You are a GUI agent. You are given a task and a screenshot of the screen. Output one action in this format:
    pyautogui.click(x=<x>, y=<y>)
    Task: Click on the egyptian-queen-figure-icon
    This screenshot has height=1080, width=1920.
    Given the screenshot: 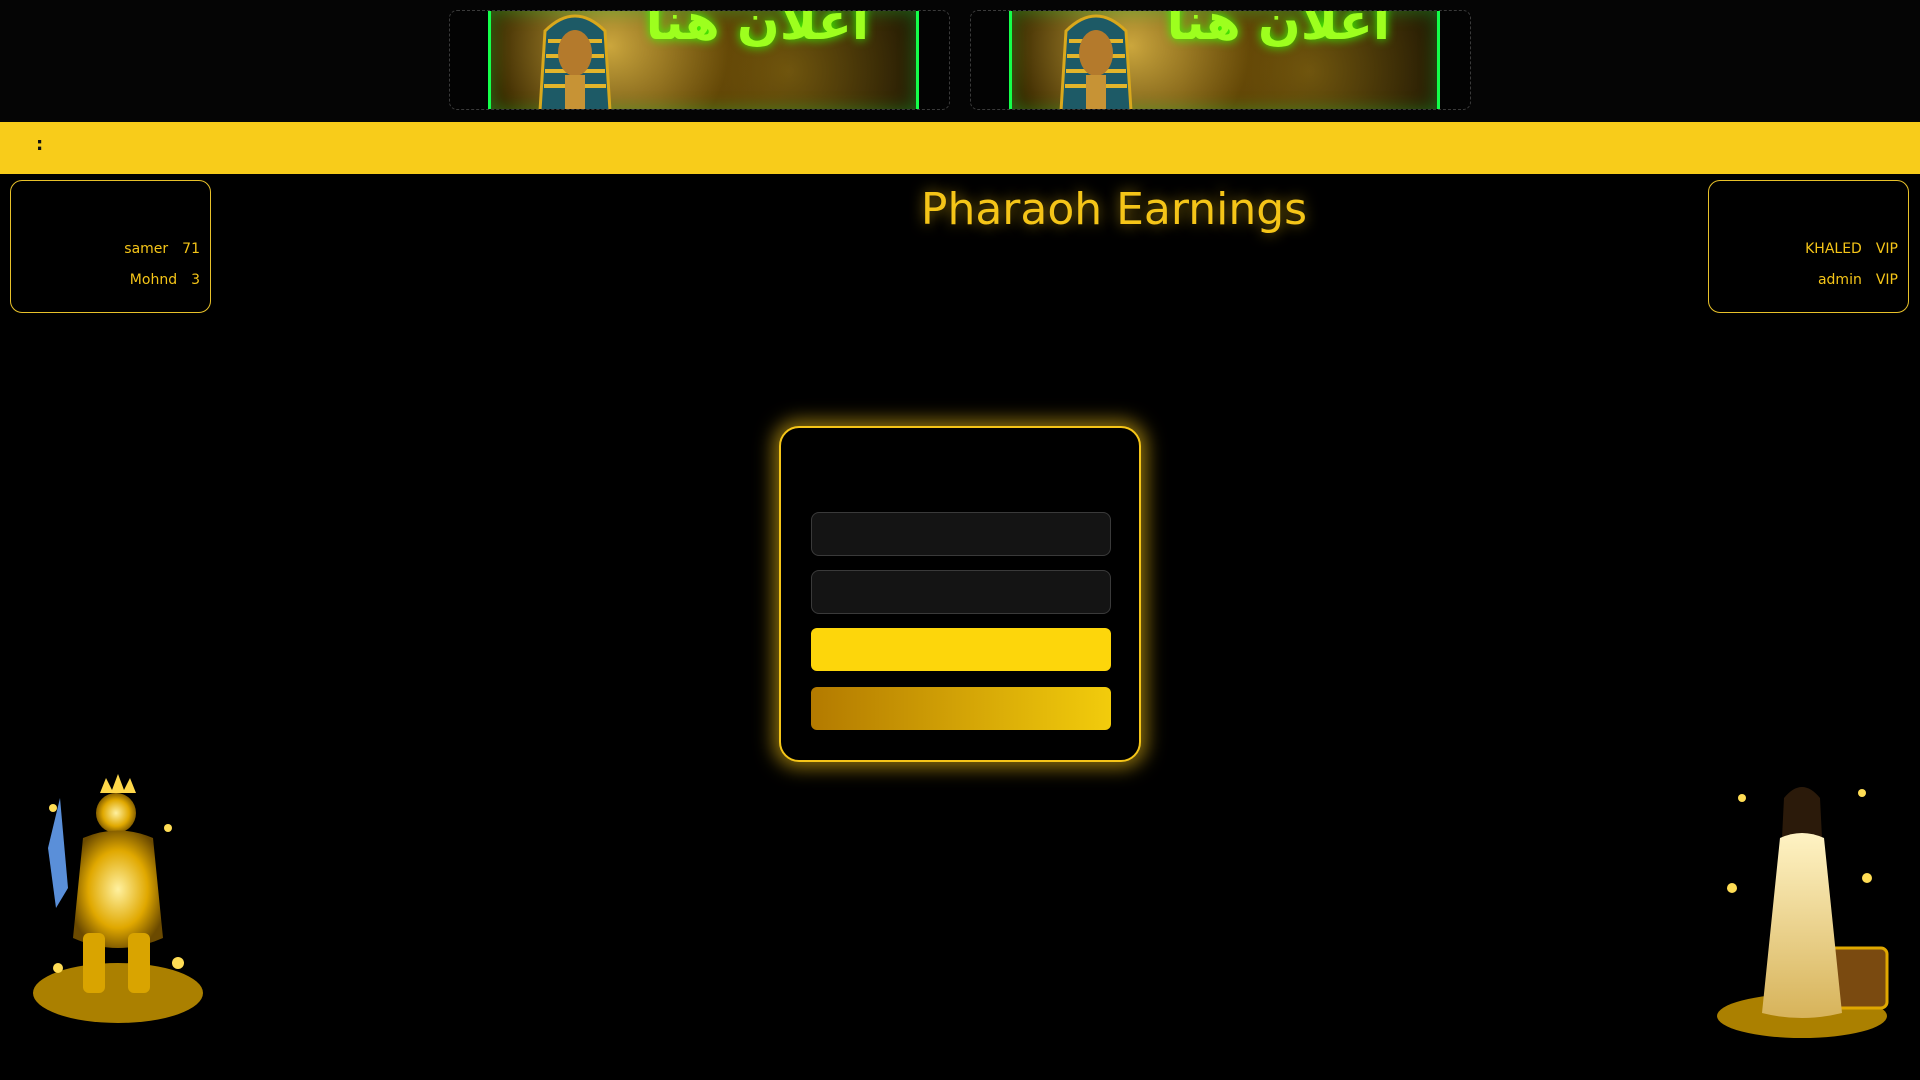 What is the action you would take?
    pyautogui.click(x=1803, y=912)
    